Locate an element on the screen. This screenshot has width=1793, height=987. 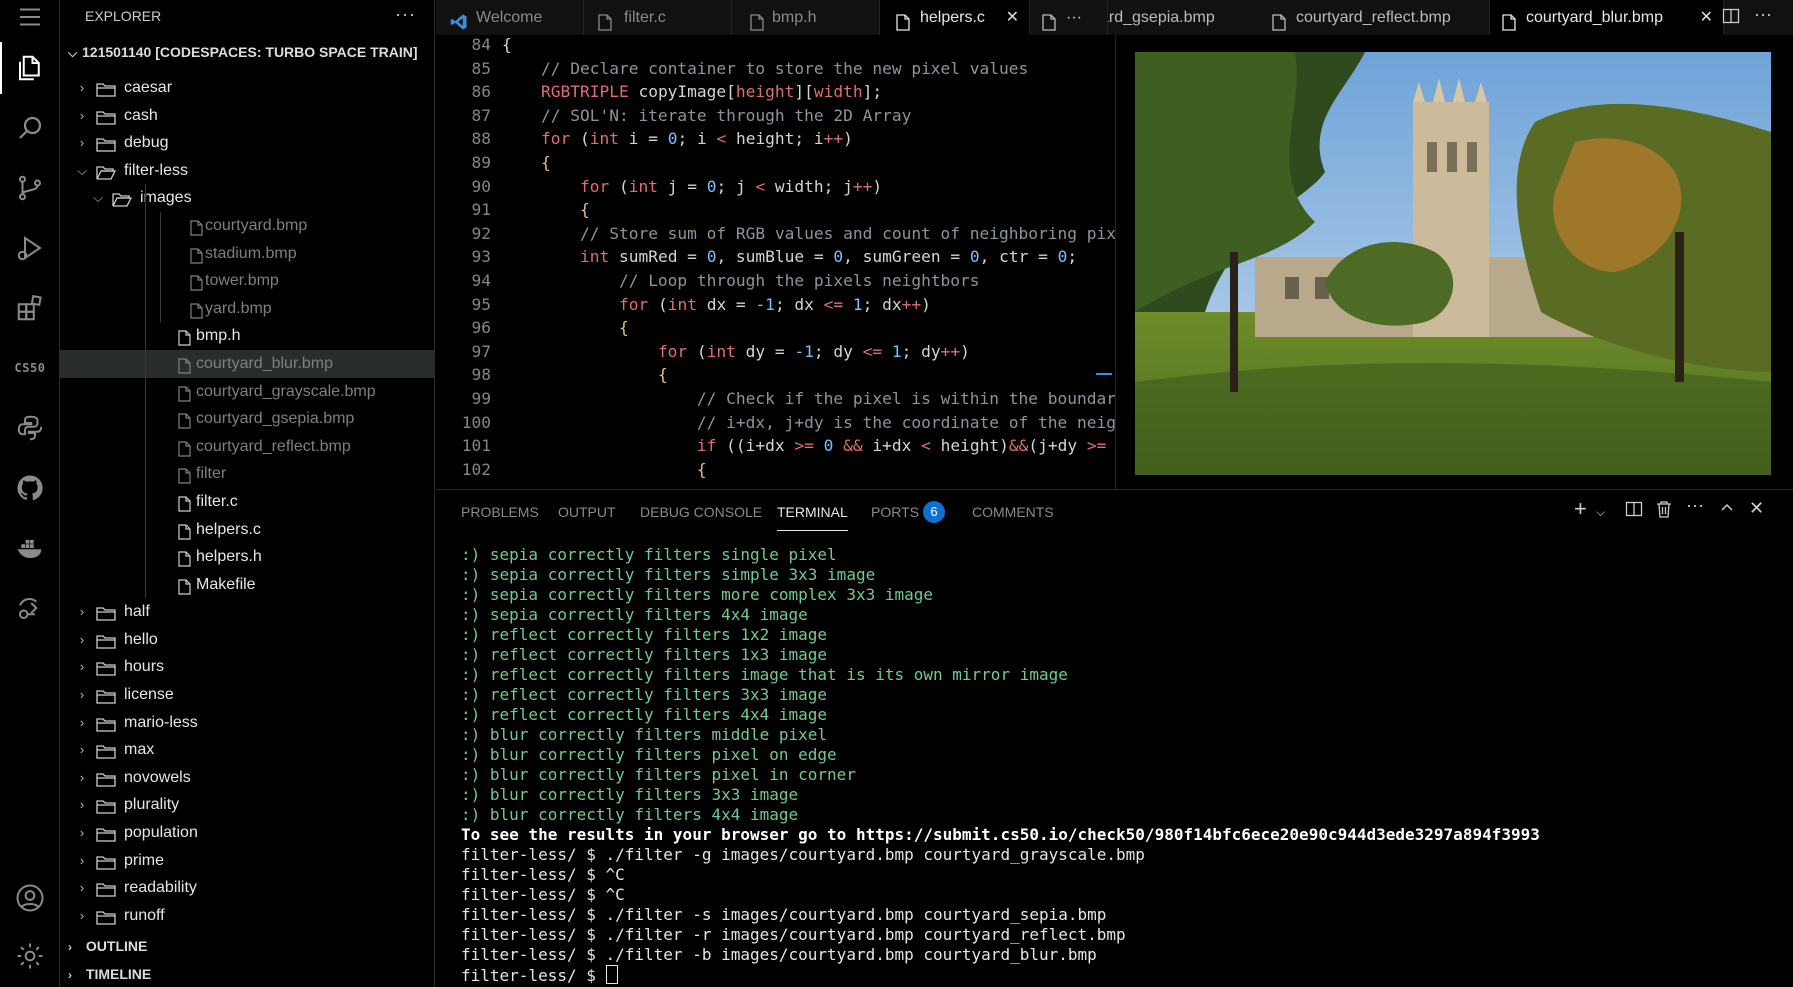
tab-label: helpers.c is located at coordinates (952, 17).